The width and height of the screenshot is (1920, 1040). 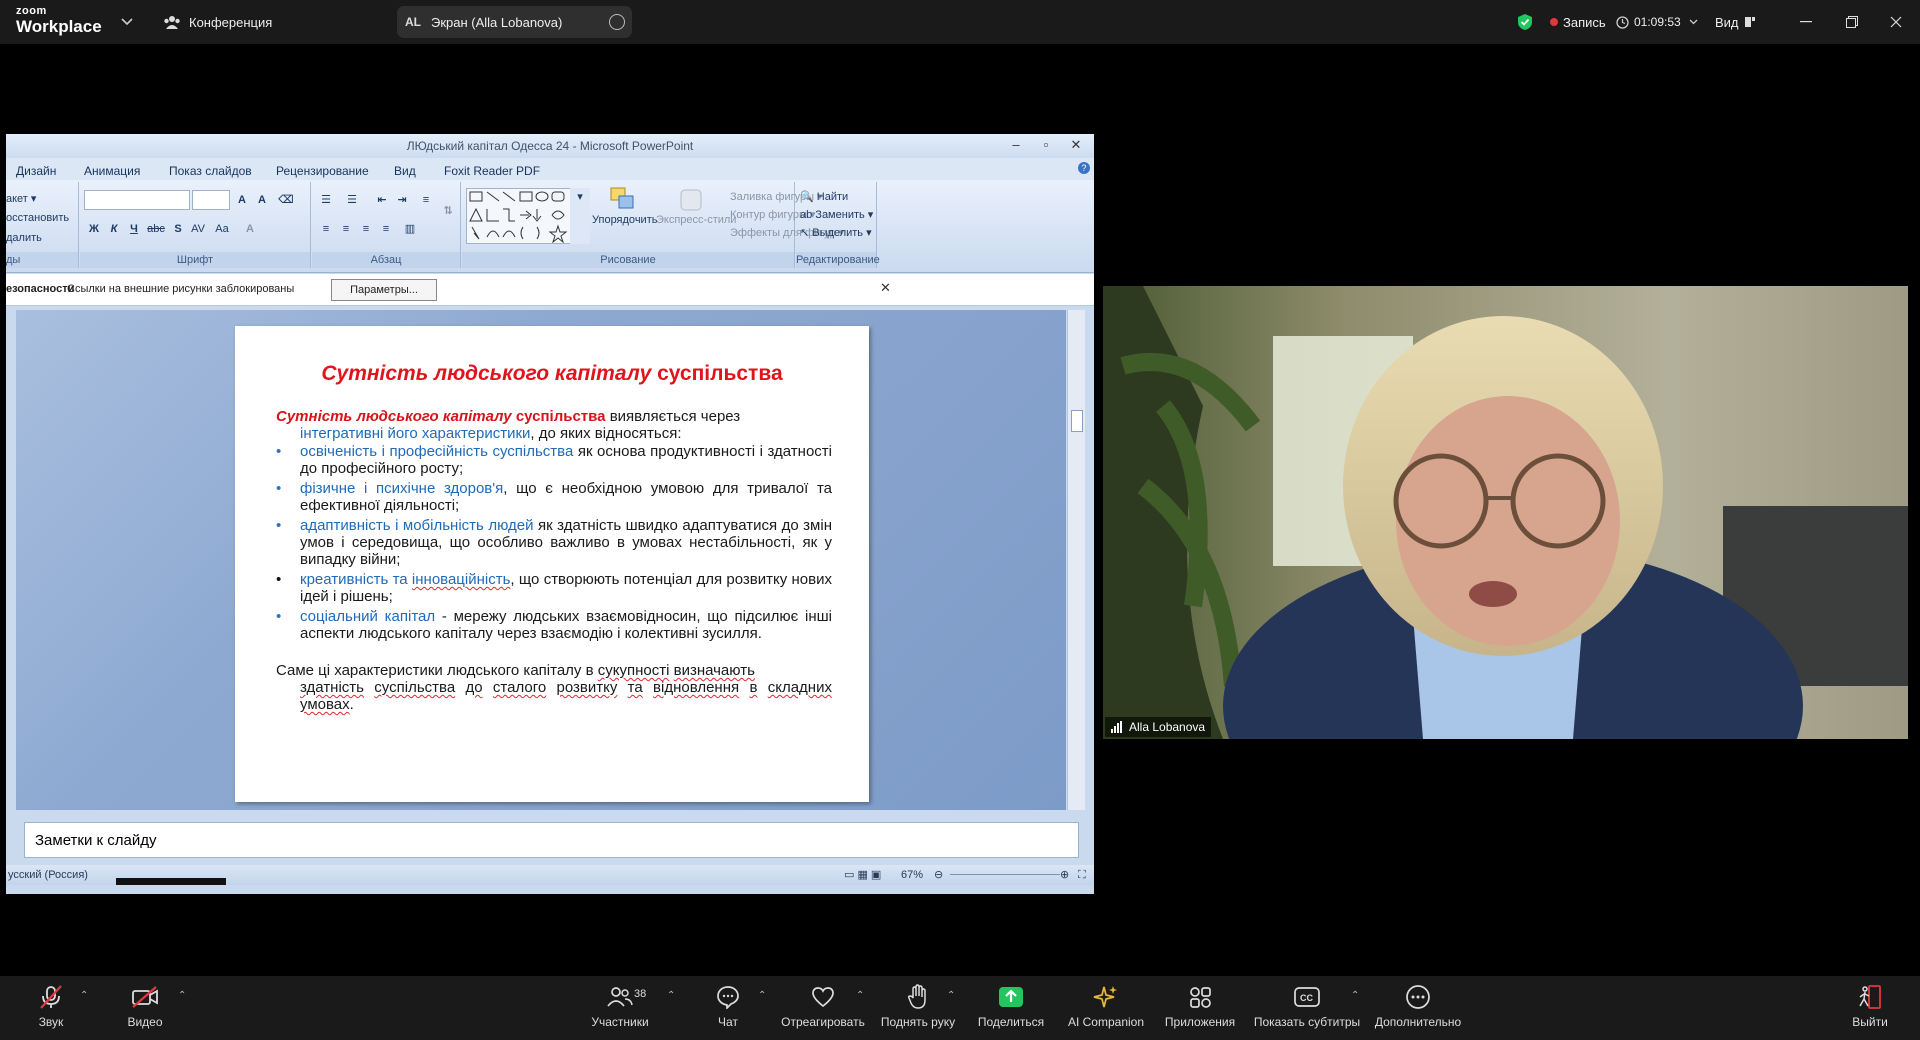 I want to click on reset-button: осстановить, so click(x=37, y=218).